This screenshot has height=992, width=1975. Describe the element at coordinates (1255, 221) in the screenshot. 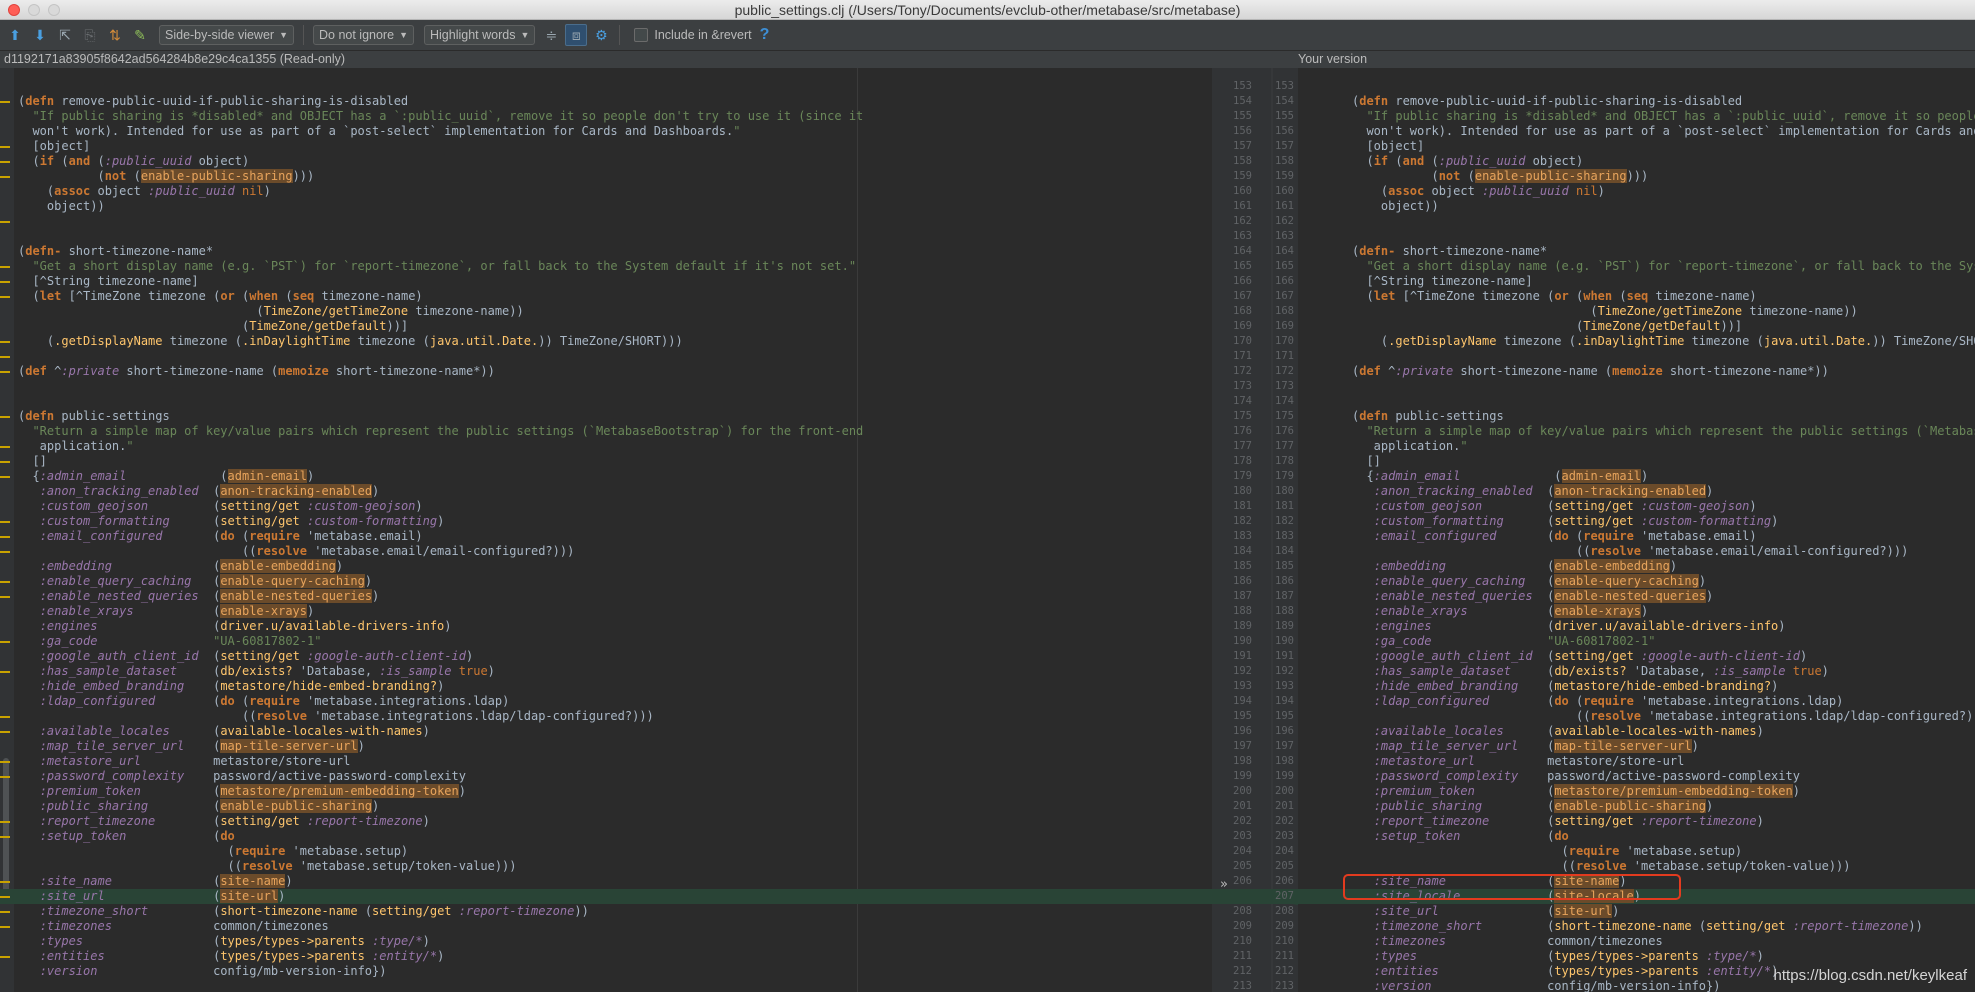

I see `line-number-row: 162 162` at that location.